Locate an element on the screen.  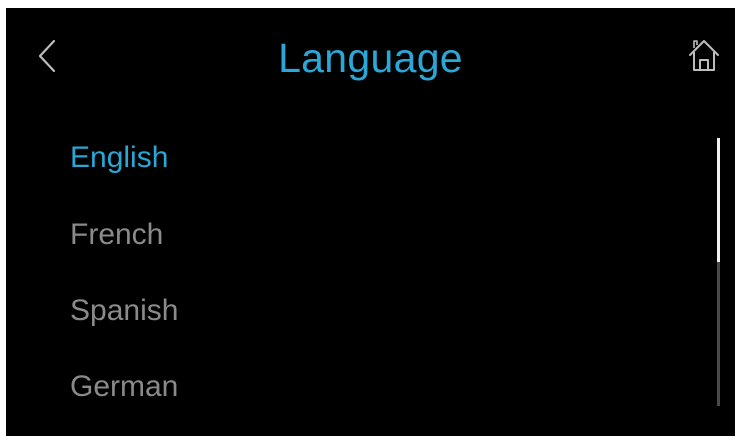
language-item-english: English is located at coordinates (119, 158).